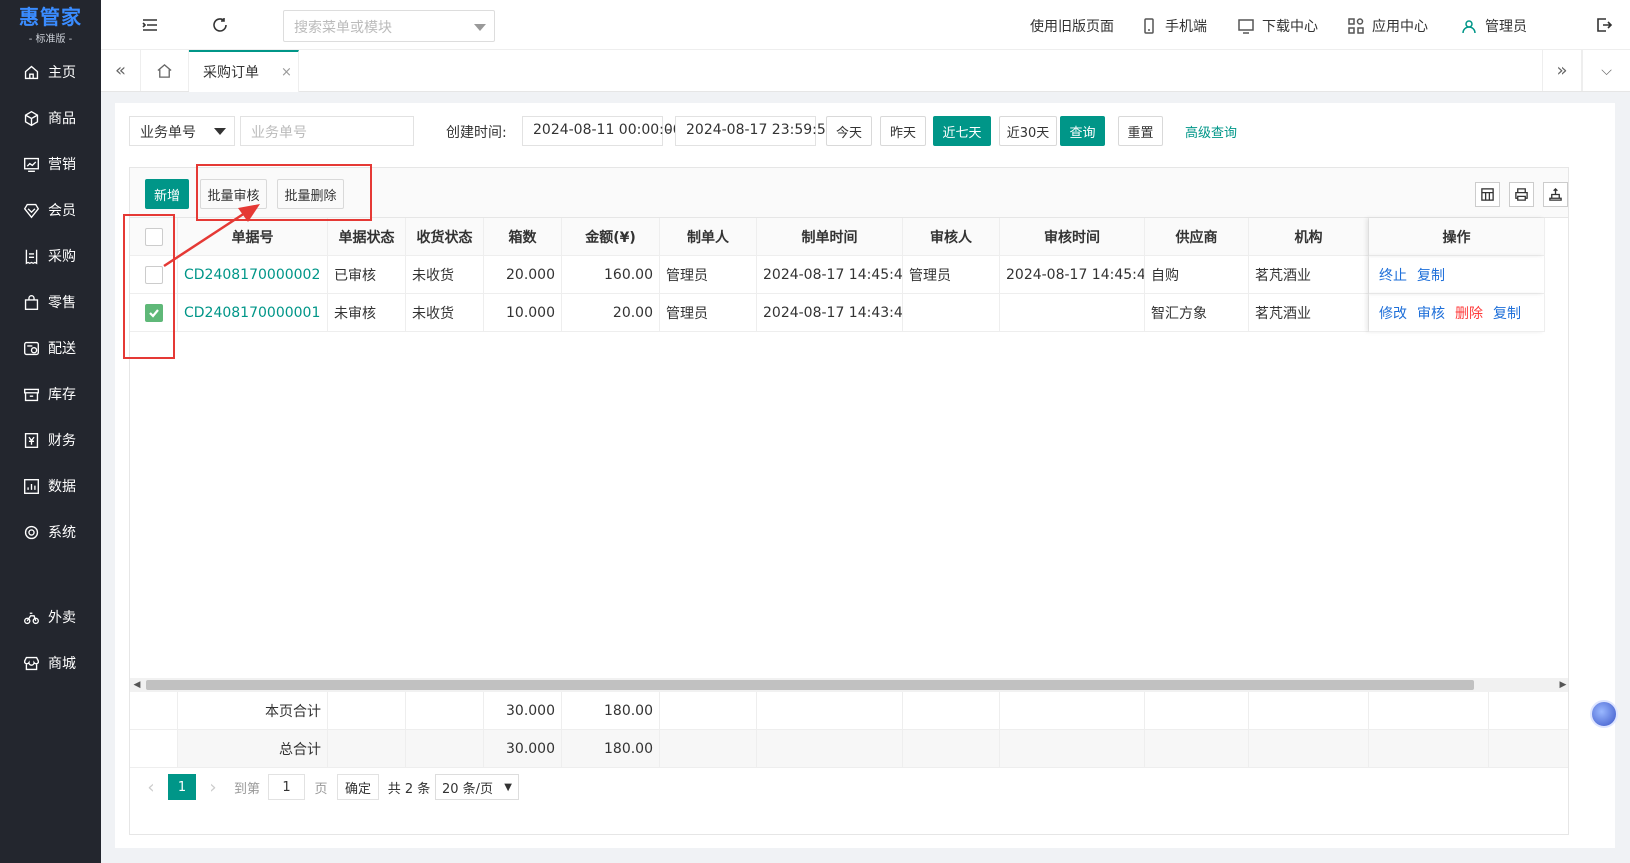  Describe the element at coordinates (523, 237) in the screenshot. I see `column-header: 箱数` at that location.